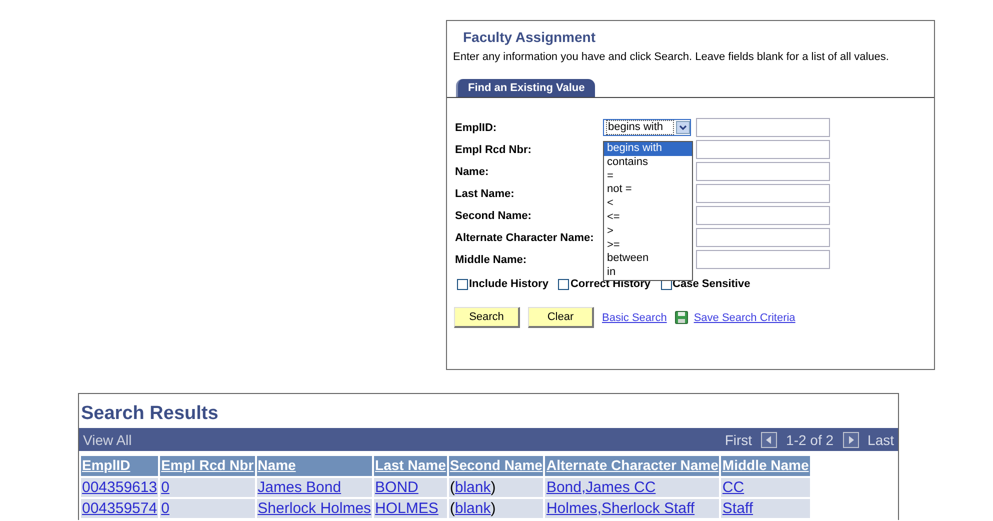  I want to click on dropdown-option: between, so click(648, 259).